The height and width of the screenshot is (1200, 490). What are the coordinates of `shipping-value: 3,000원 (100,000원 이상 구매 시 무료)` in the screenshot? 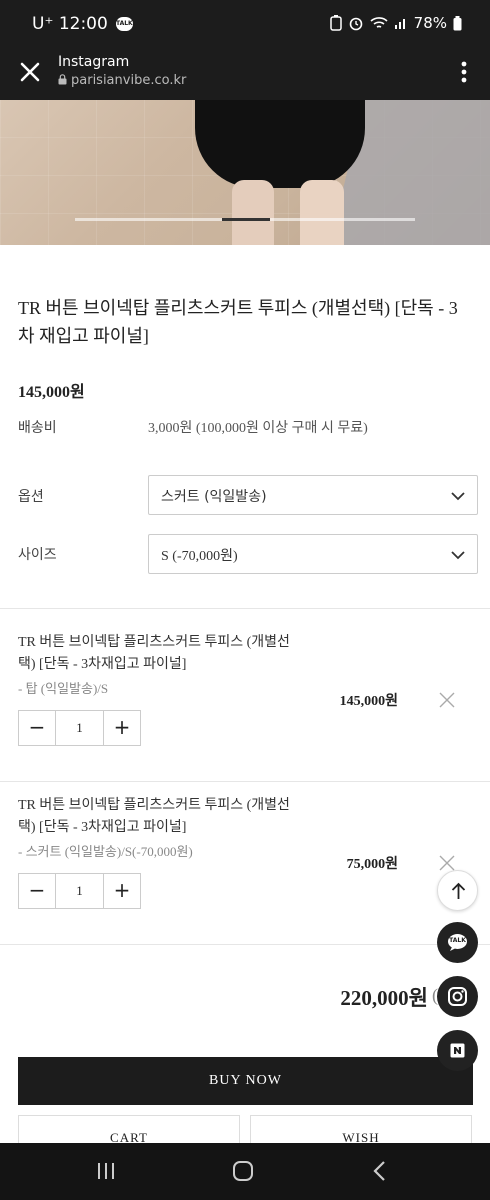 It's located at (258, 428).